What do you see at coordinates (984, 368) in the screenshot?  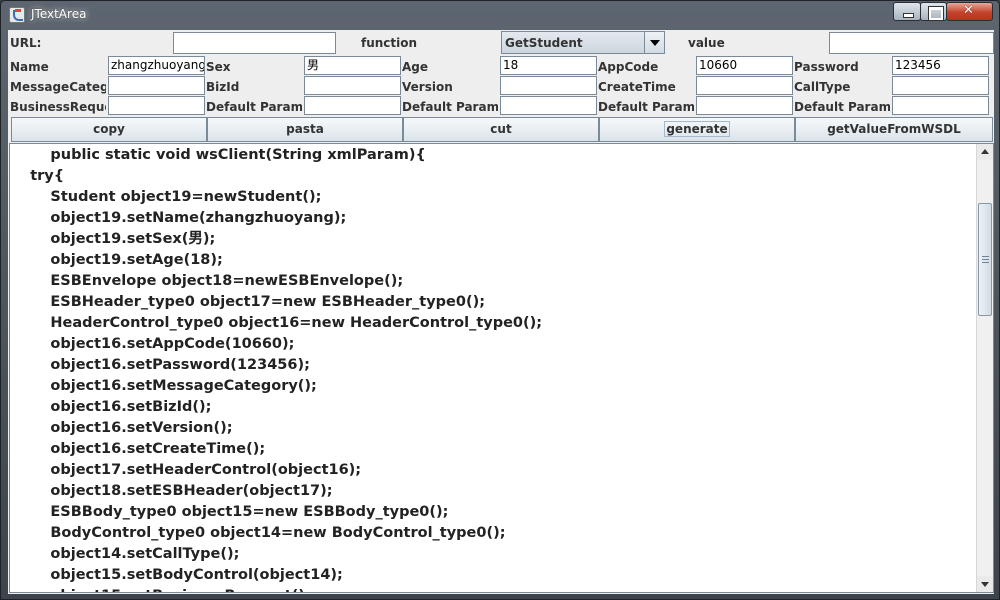 I see `vertical-scrollbar` at bounding box center [984, 368].